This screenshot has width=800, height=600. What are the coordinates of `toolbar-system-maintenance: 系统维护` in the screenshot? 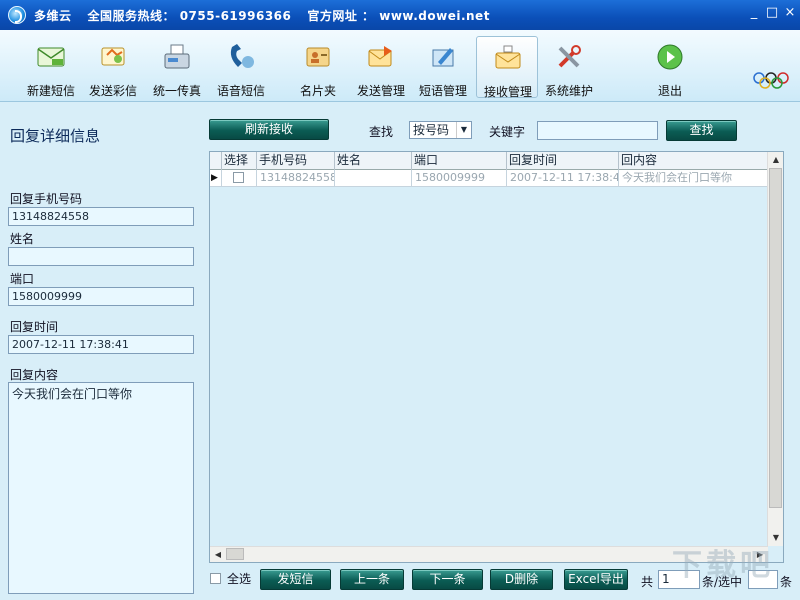 It's located at (569, 67).